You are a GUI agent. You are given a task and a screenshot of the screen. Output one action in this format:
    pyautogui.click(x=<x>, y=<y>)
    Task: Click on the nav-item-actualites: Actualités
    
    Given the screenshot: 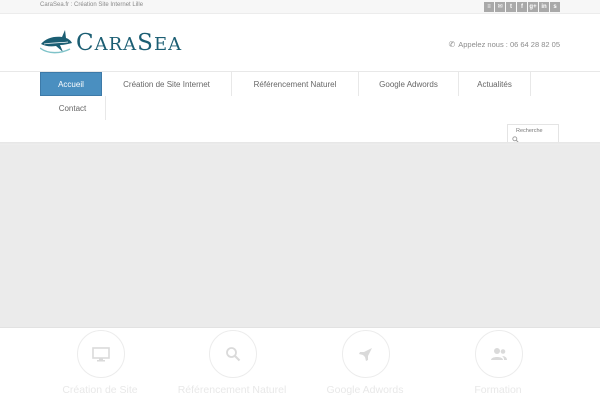 What is the action you would take?
    pyautogui.click(x=495, y=84)
    